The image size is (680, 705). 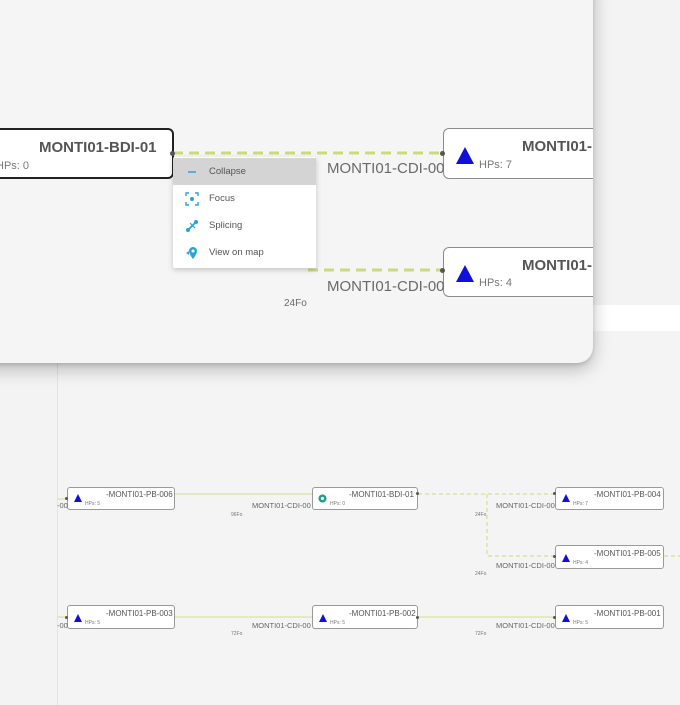 What do you see at coordinates (244, 225) in the screenshot?
I see `menu-item-splicing: Splicing` at bounding box center [244, 225].